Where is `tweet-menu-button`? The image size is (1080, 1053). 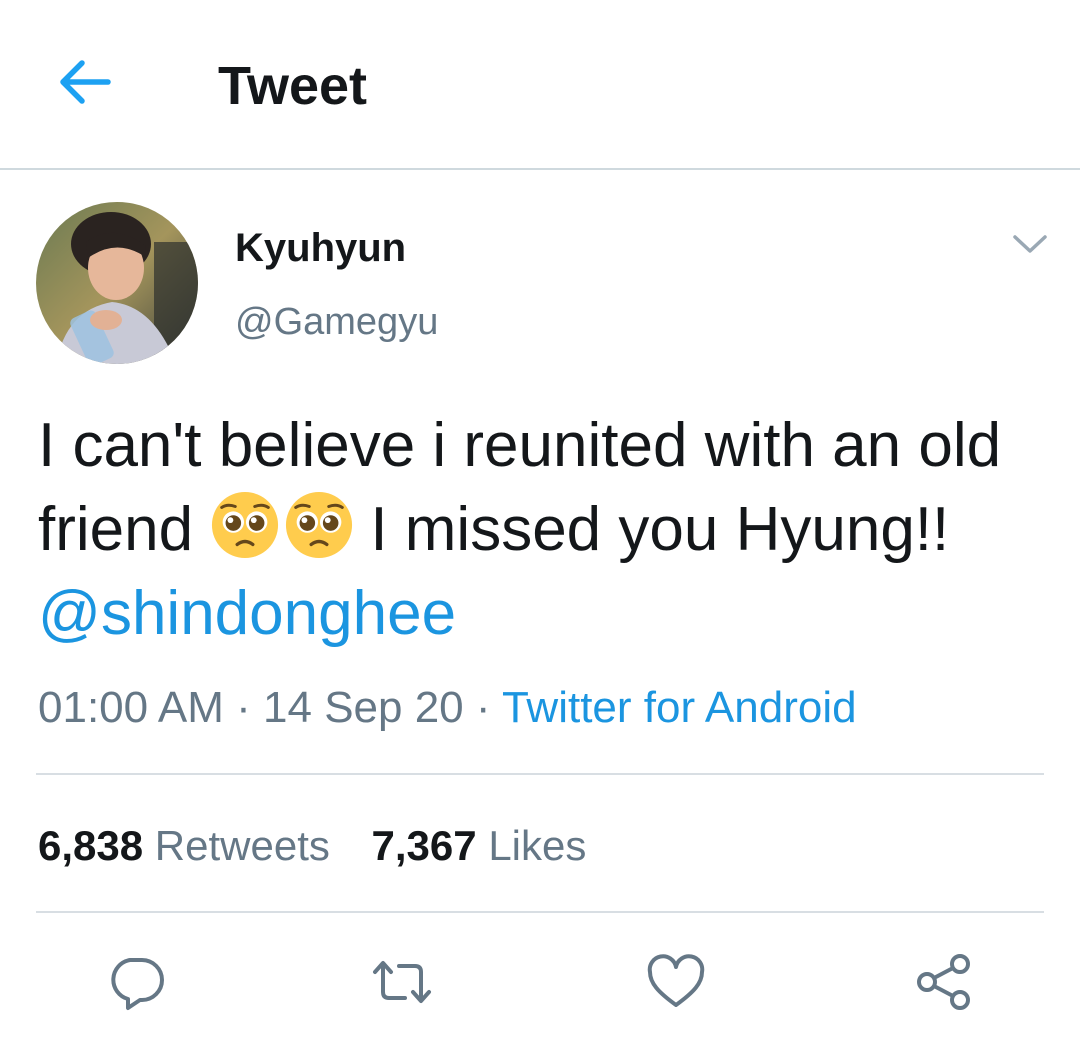 tweet-menu-button is located at coordinates (1030, 246).